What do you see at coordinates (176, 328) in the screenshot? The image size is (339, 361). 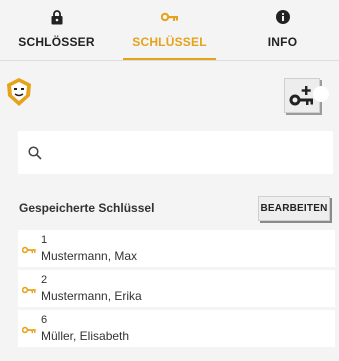 I see `key-list-item: 6 Müller, Elisabeth` at bounding box center [176, 328].